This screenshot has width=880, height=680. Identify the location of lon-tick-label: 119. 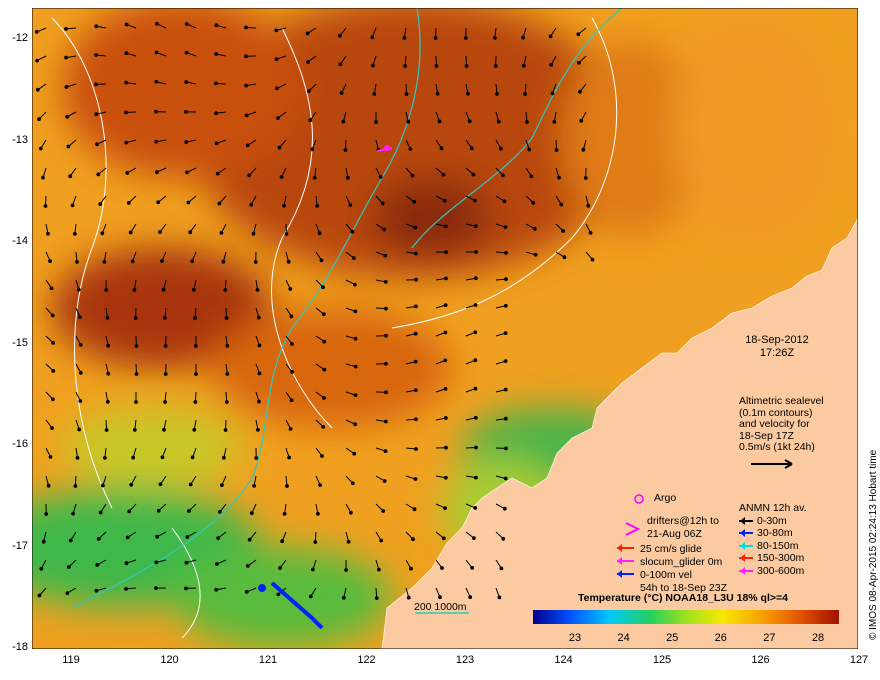
(71, 660).